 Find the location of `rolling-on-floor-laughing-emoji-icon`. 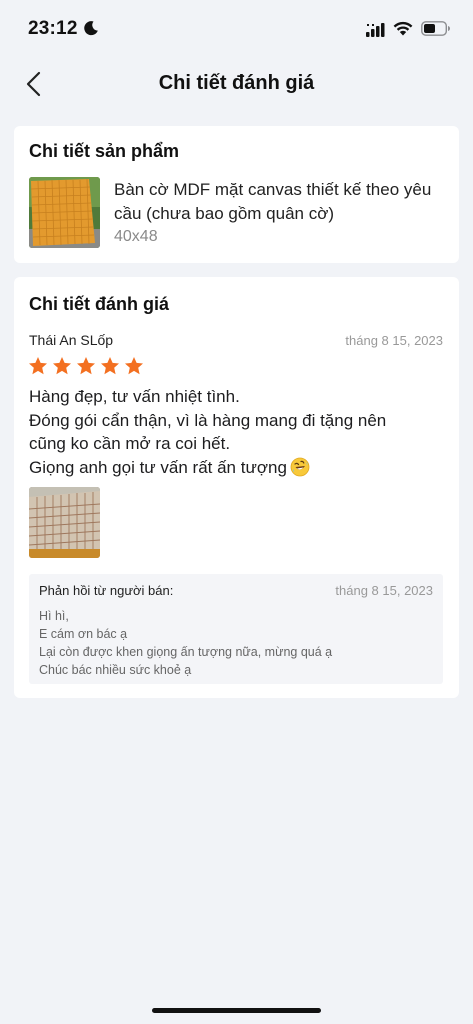

rolling-on-floor-laughing-emoji-icon is located at coordinates (300, 466).